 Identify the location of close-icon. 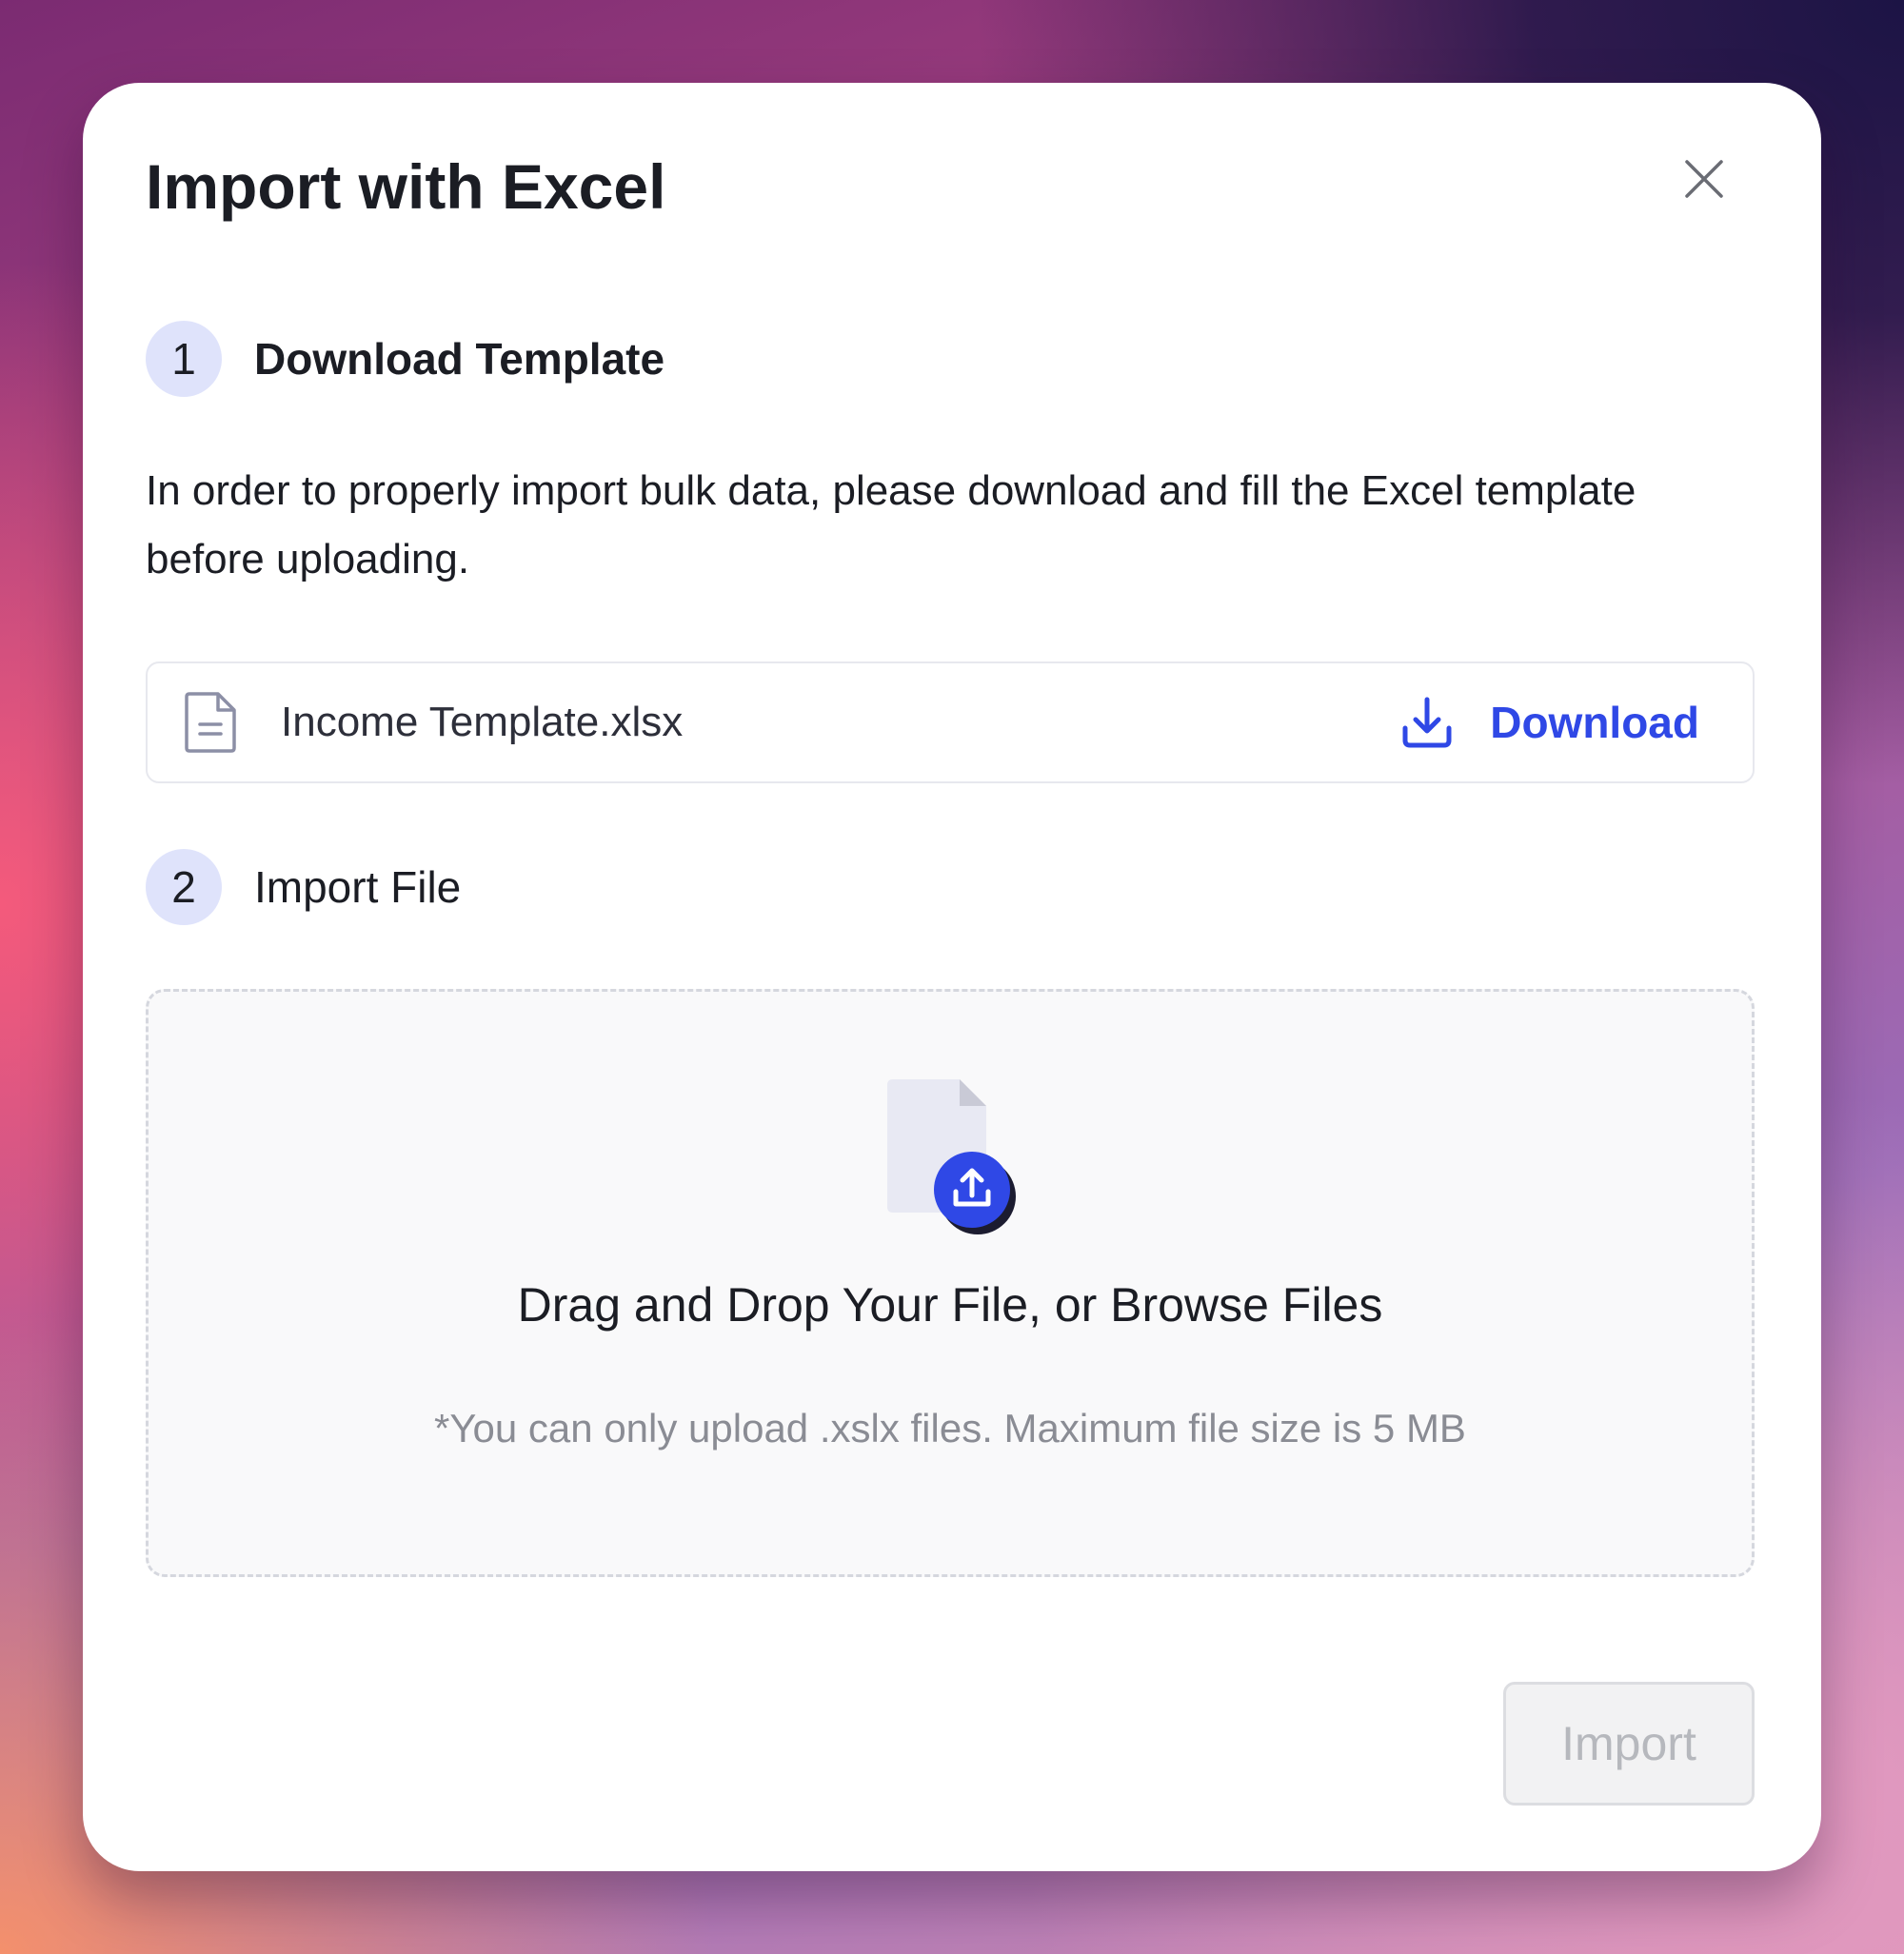
(1704, 179).